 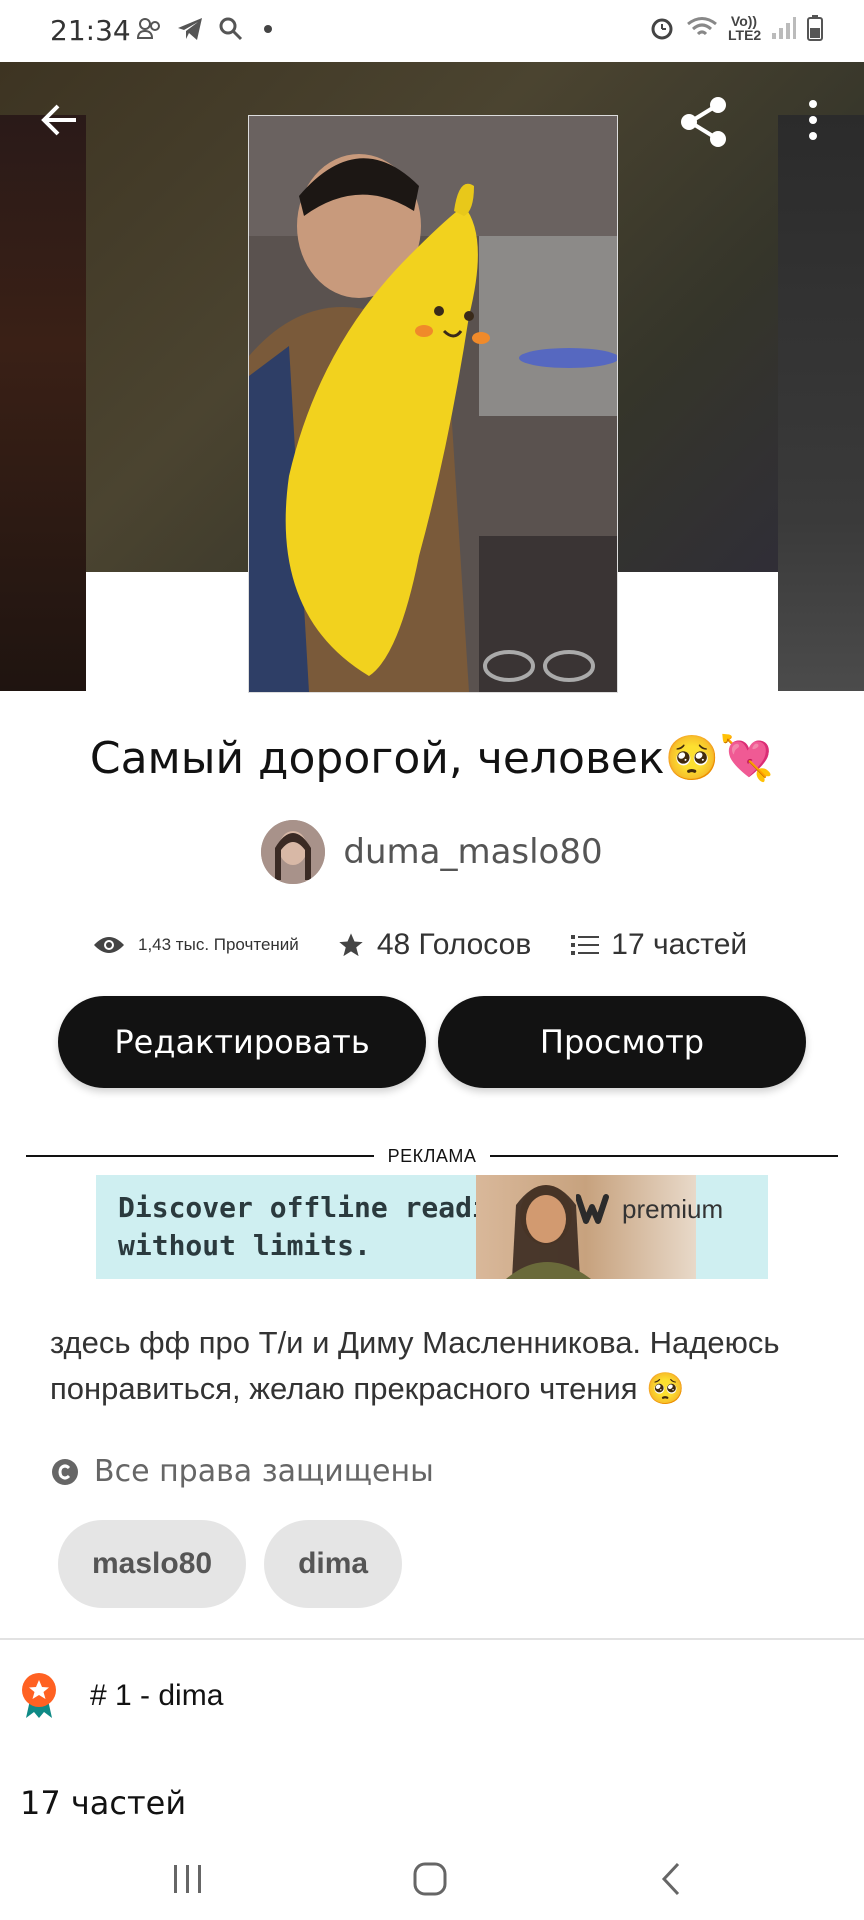 I want to click on status-time: 21:34, so click(x=90, y=30).